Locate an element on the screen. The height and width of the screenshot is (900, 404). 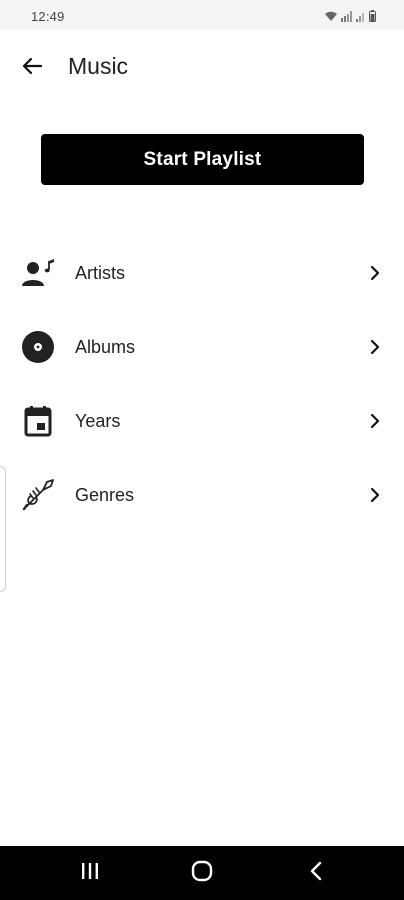
back-button is located at coordinates (32, 68).